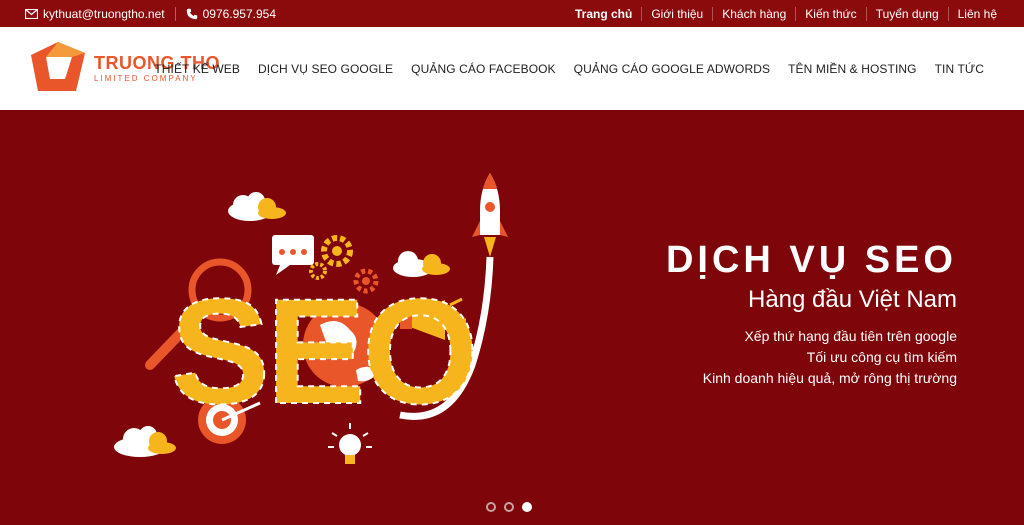 The width and height of the screenshot is (1024, 525). Describe the element at coordinates (829, 378) in the screenshot. I see `hero-line: Kinh doanh hiệu quả, mở rông thị trường` at that location.